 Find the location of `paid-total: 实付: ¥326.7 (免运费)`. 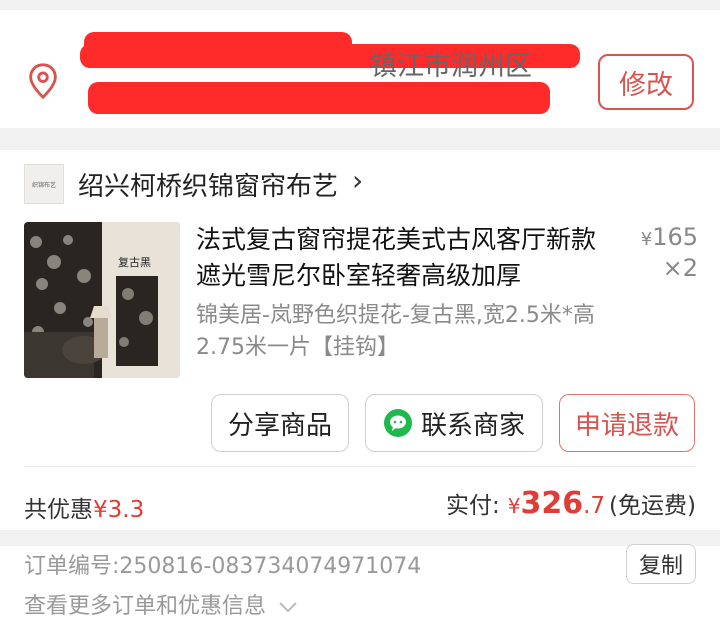

paid-total: 实付: ¥326.7 (免运费) is located at coordinates (571, 503).